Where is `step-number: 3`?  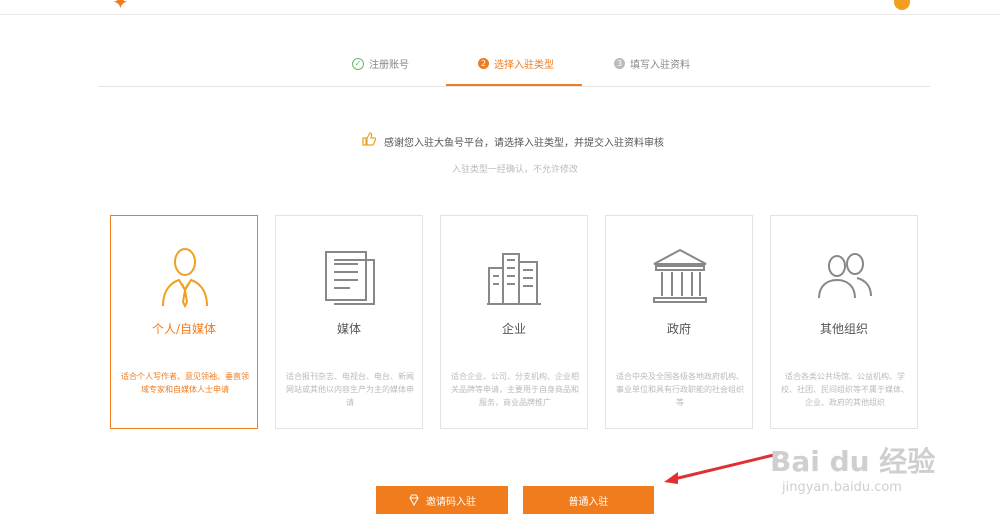 step-number: 3 is located at coordinates (619, 63).